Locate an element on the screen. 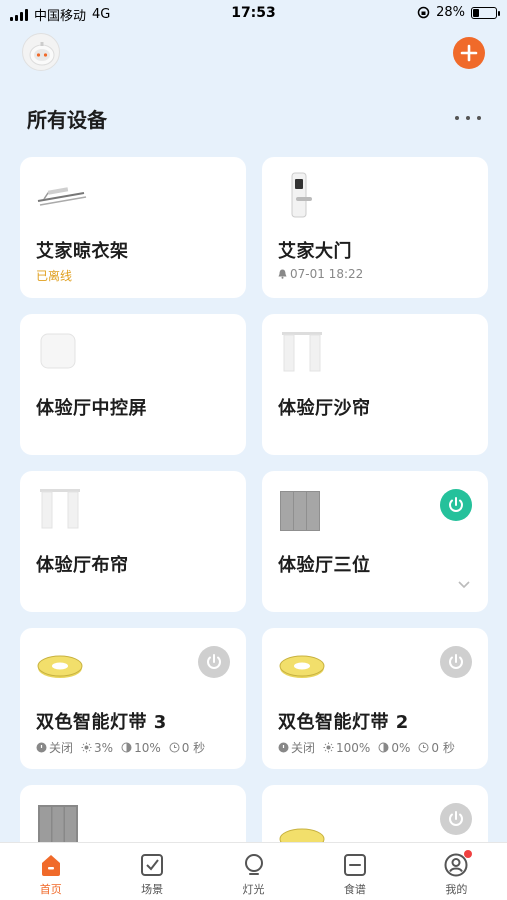  tab-recipes: 食谱 is located at coordinates (354, 871).